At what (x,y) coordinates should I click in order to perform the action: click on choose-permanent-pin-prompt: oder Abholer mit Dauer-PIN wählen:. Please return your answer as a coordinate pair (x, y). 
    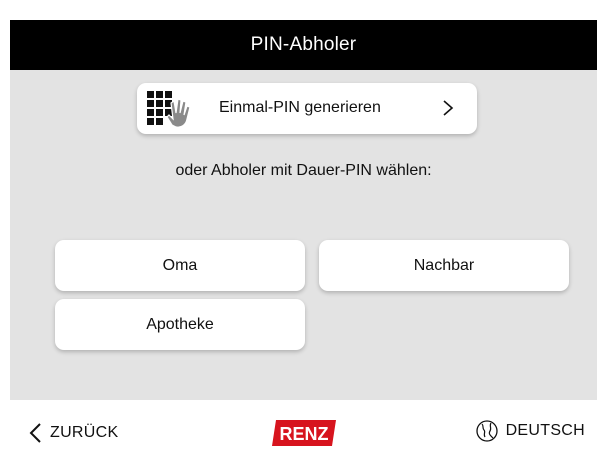
    Looking at the image, I should click on (303, 170).